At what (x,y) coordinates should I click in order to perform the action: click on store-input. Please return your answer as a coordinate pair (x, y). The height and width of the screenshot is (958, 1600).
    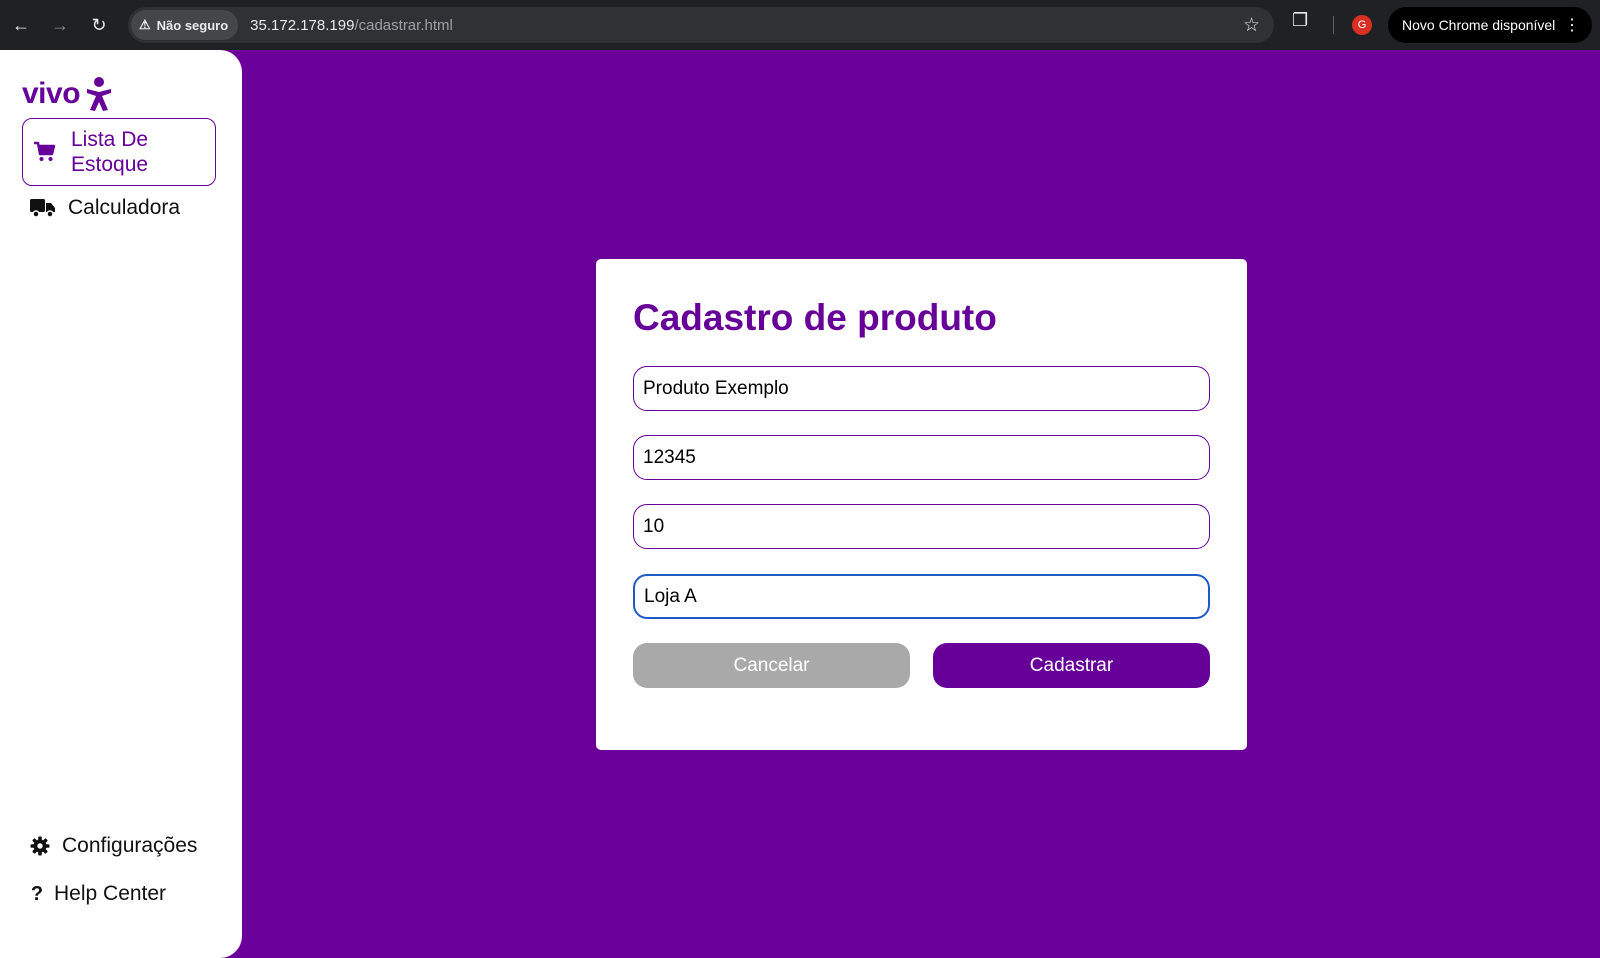
    Looking at the image, I should click on (921, 596).